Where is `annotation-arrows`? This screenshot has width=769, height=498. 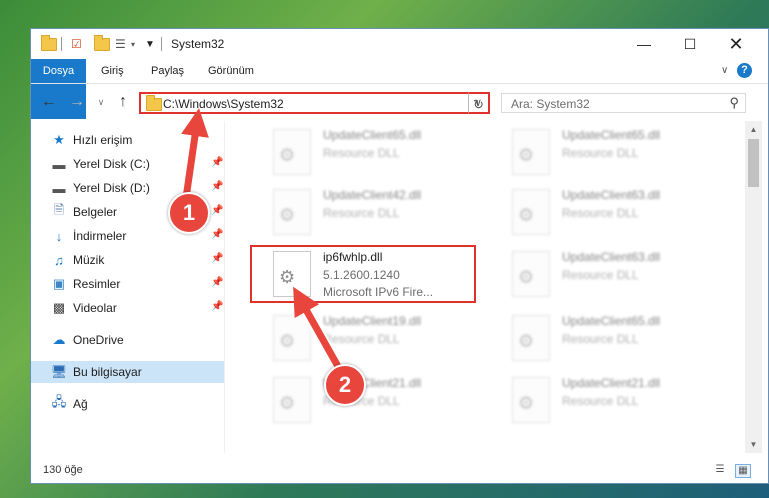
annotation-arrows is located at coordinates (262, 240).